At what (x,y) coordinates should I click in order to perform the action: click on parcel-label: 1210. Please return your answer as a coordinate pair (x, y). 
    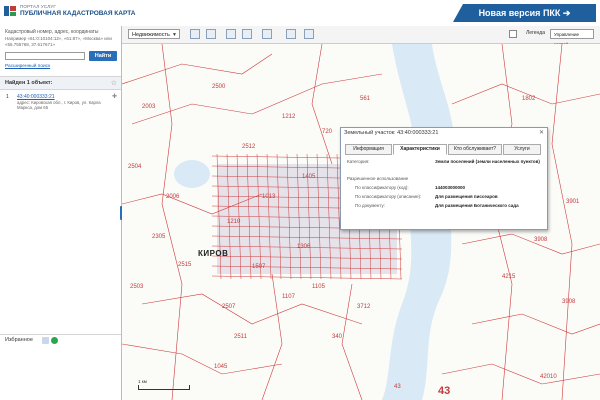
    Looking at the image, I should click on (234, 222).